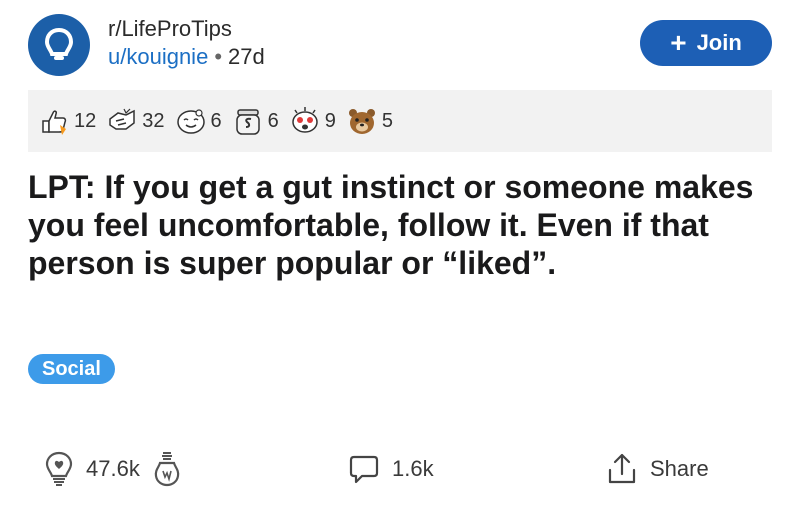 Image resolution: width=800 pixels, height=506 pixels. Describe the element at coordinates (167, 469) in the screenshot. I see `downvote-lightbulb-icon` at that location.